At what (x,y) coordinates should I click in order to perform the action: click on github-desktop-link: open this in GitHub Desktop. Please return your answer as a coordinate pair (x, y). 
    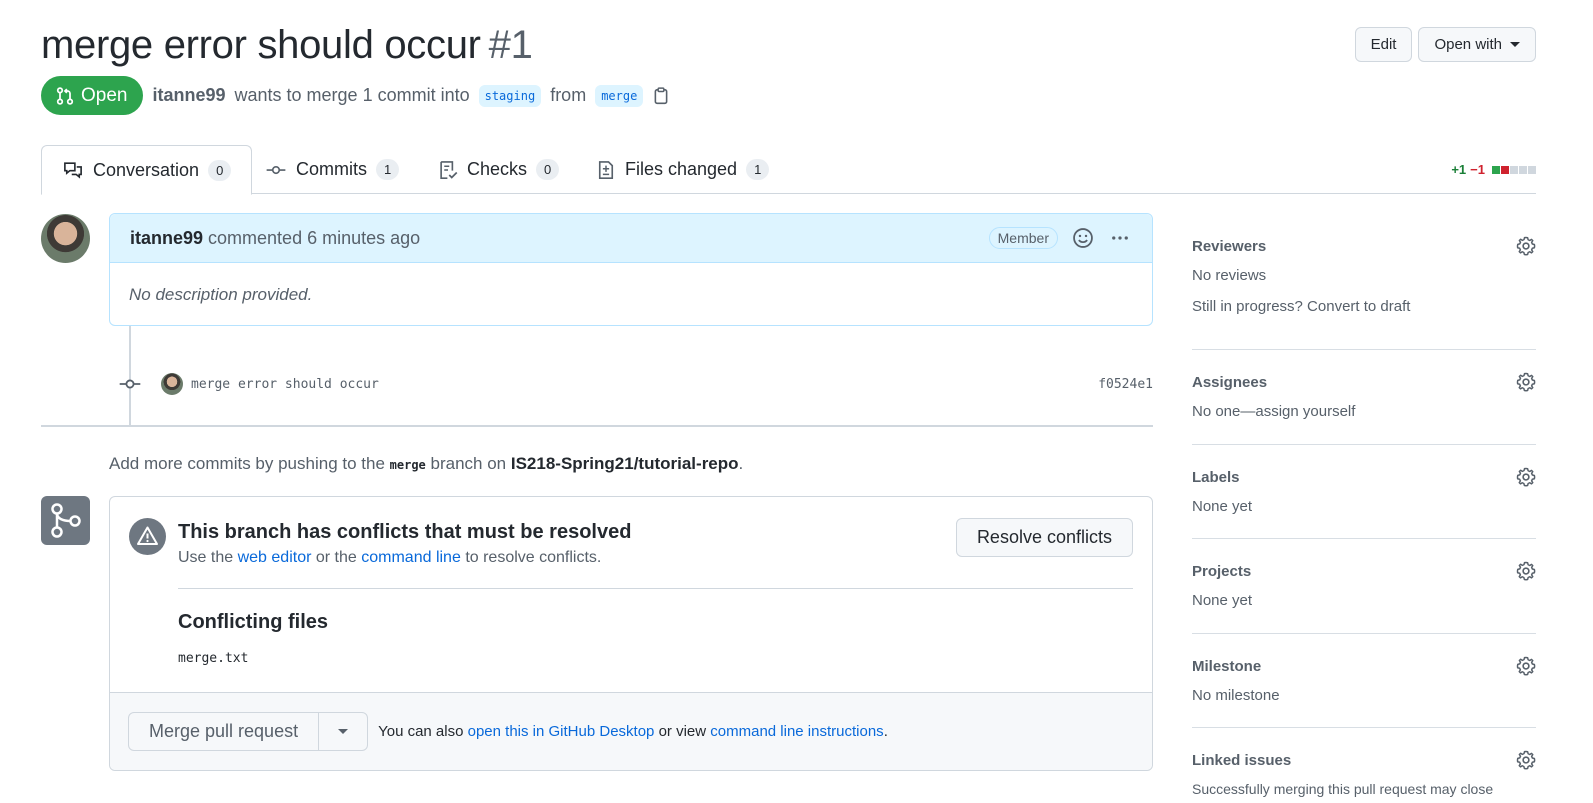
    Looking at the image, I should click on (561, 731).